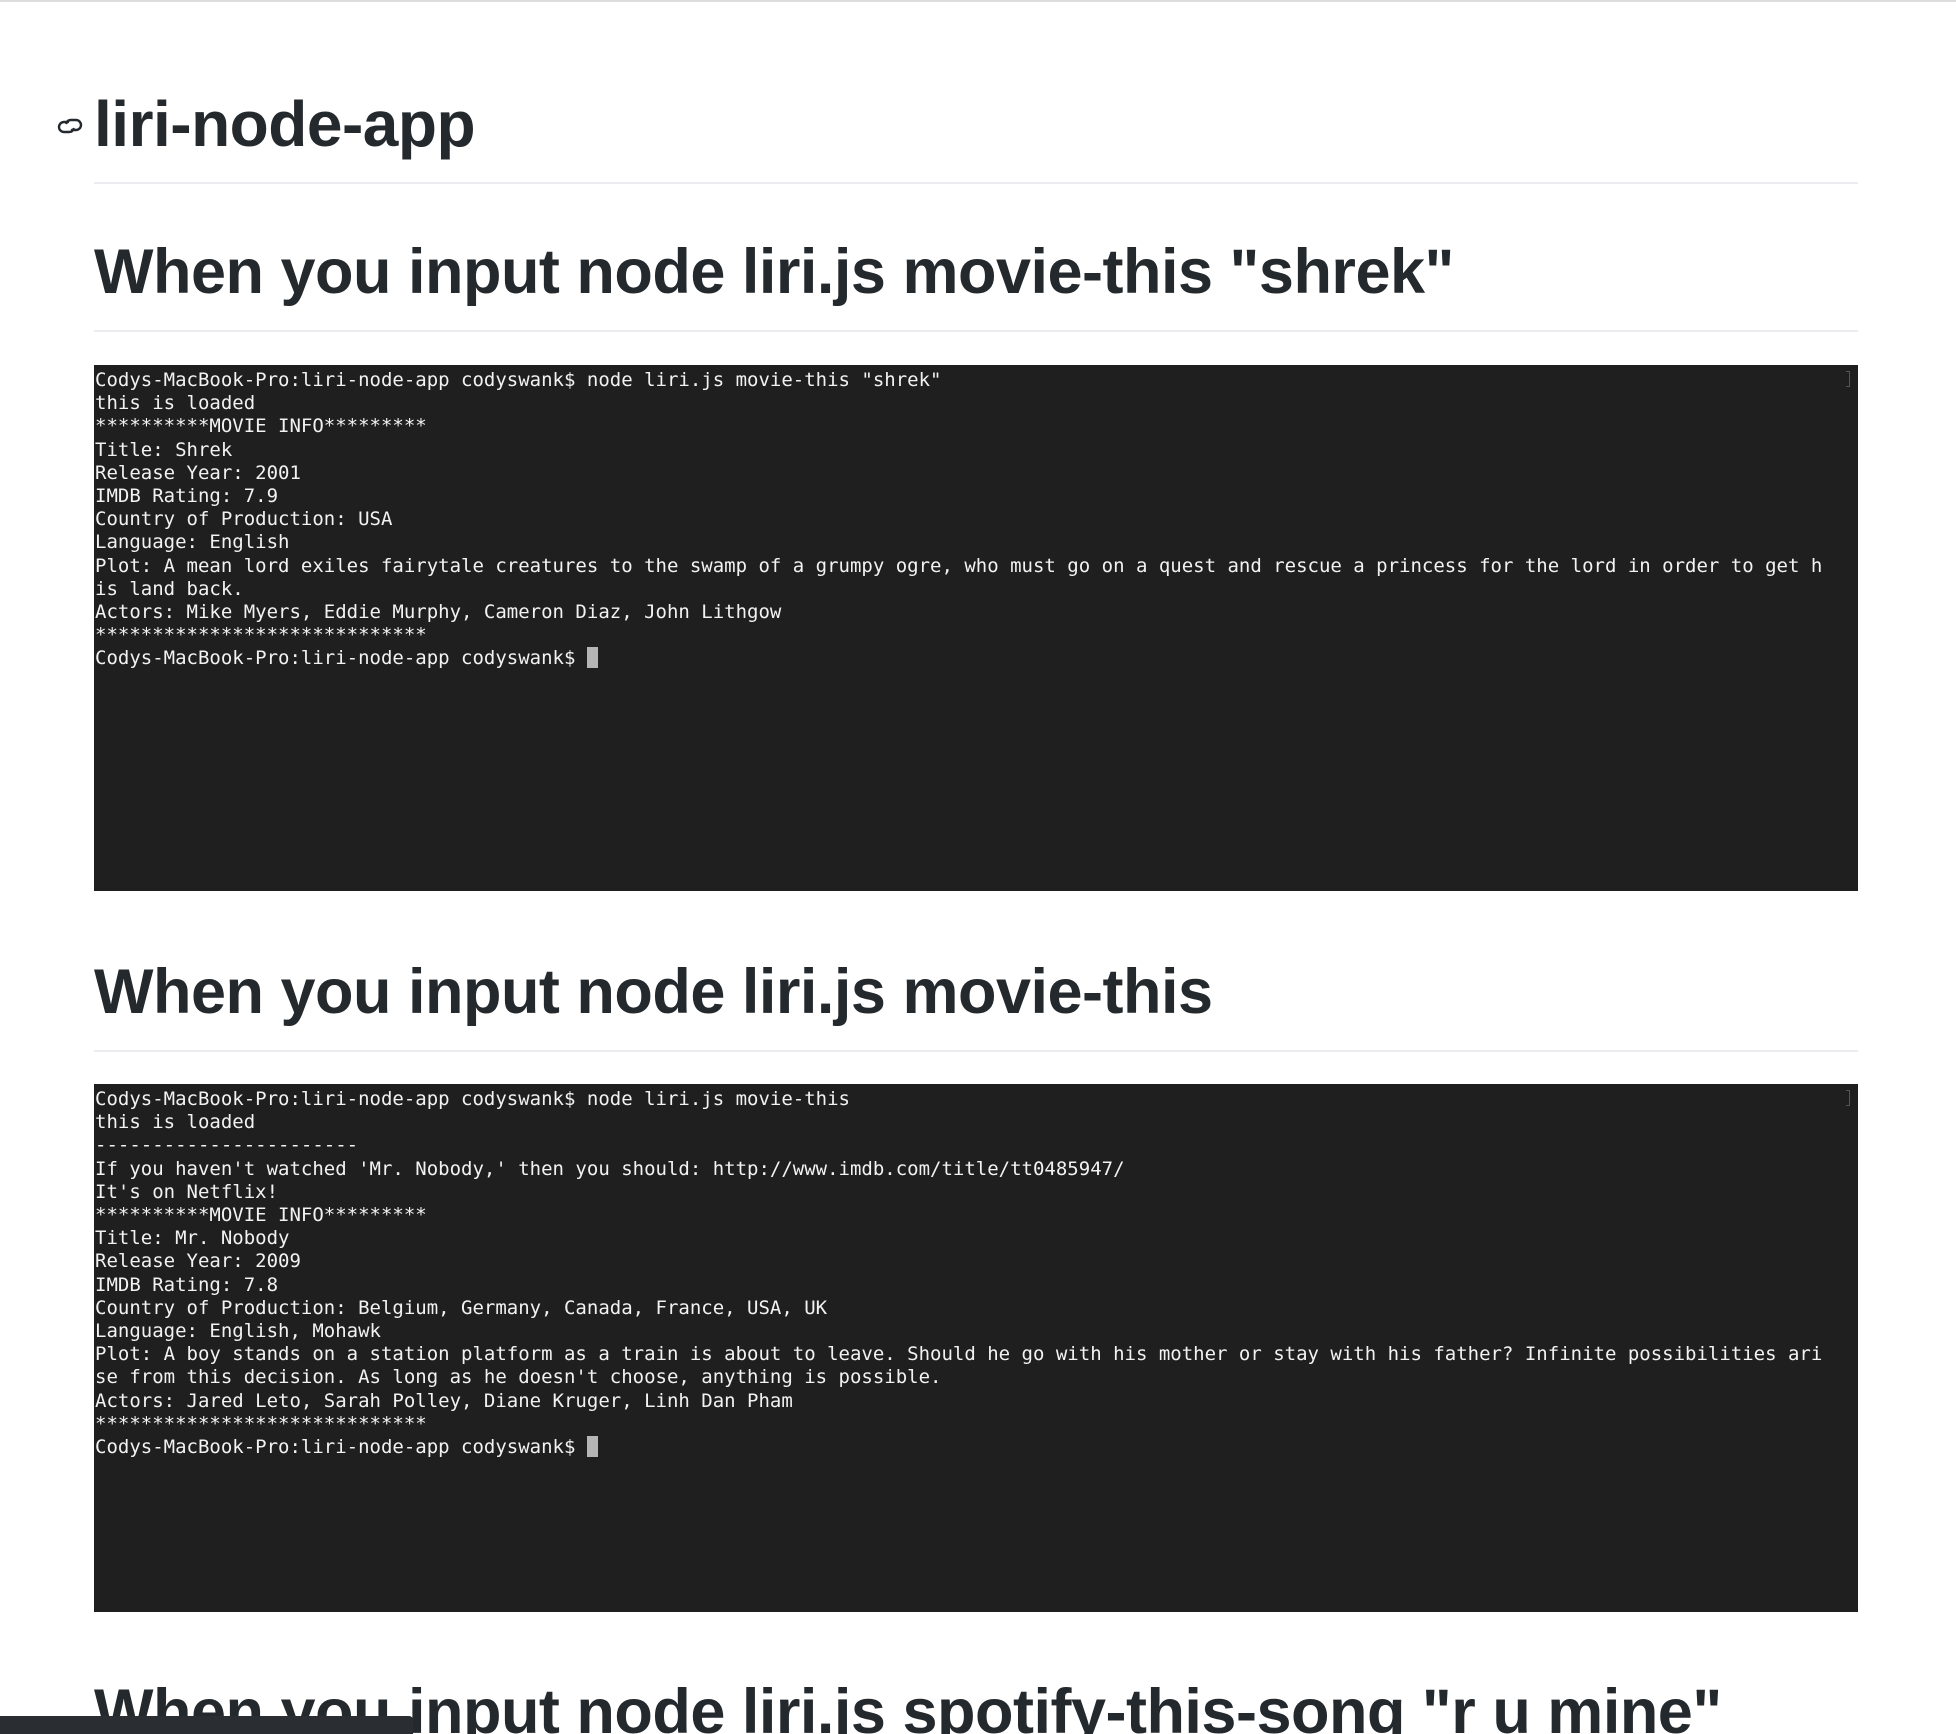 Image resolution: width=1956 pixels, height=1734 pixels. I want to click on terminal-line: It's on Netflix!, so click(187, 1191).